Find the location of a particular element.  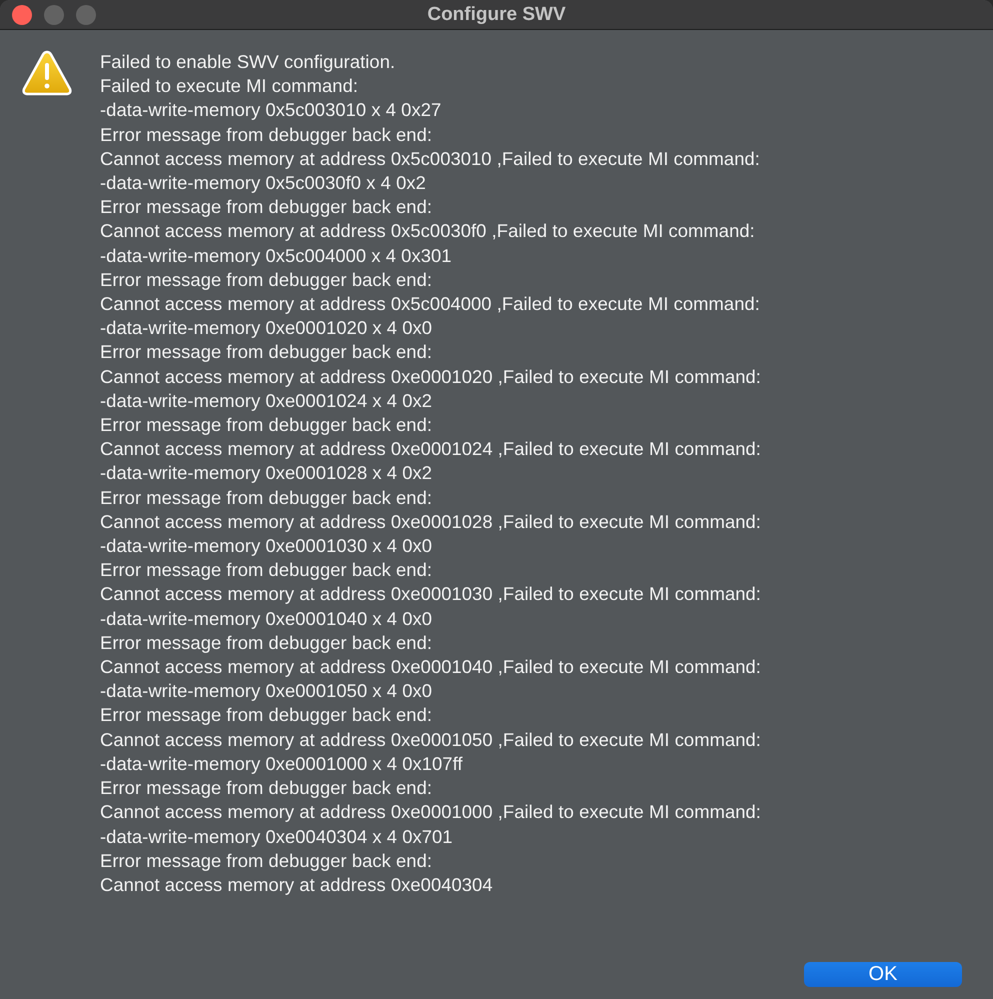

ok-button: OK is located at coordinates (883, 974).